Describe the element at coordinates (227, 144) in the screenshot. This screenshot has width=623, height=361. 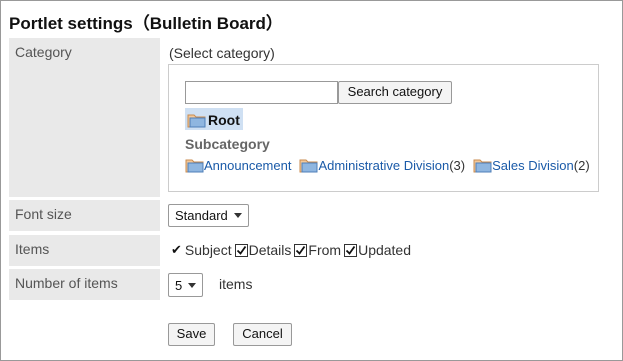
I see `subcategory-heading: Subcategory` at that location.